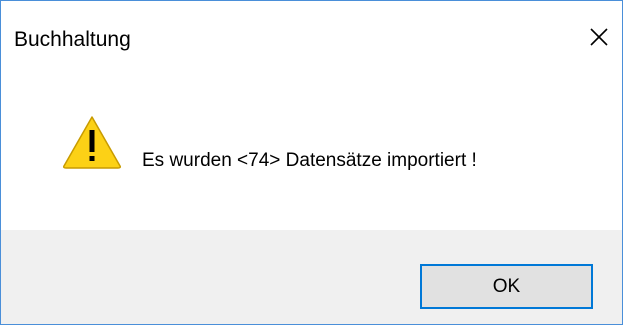 This screenshot has height=325, width=623. Describe the element at coordinates (72, 39) in the screenshot. I see `window-title: Buchhaltung` at that location.